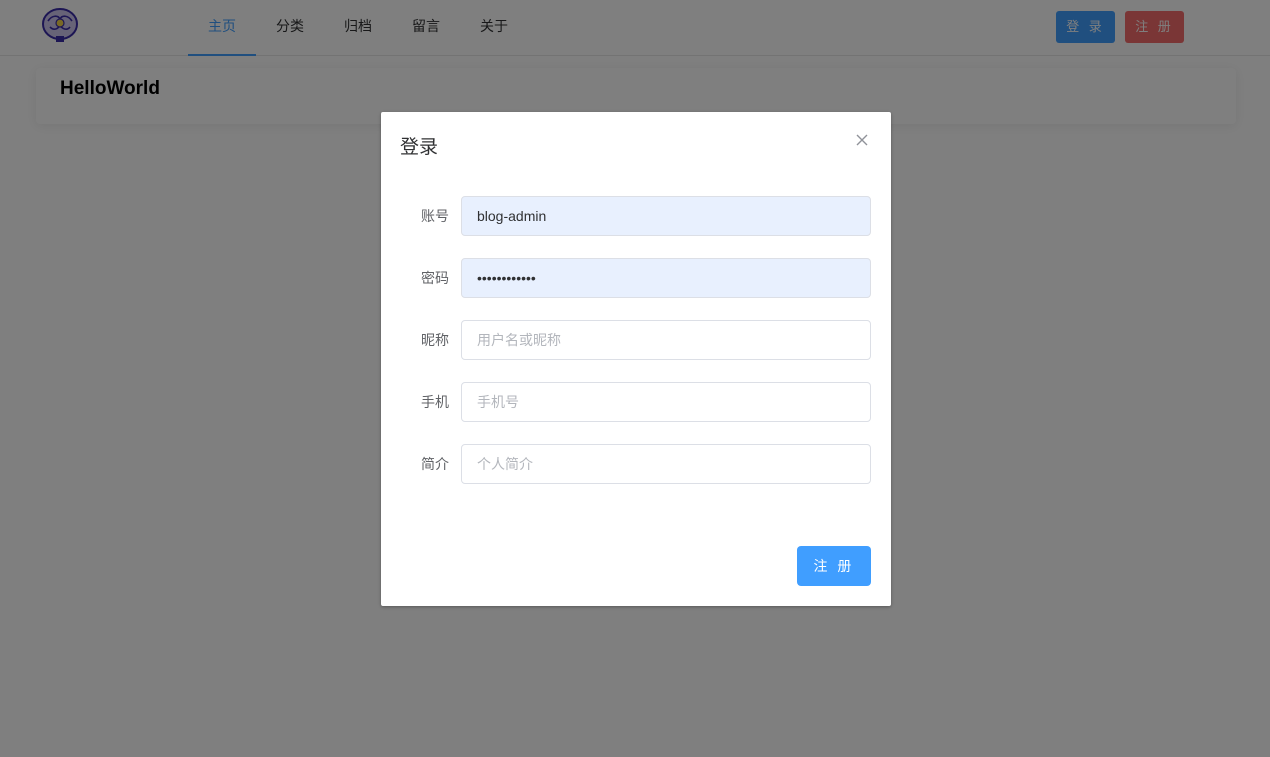  I want to click on account-label: 账号, so click(435, 216).